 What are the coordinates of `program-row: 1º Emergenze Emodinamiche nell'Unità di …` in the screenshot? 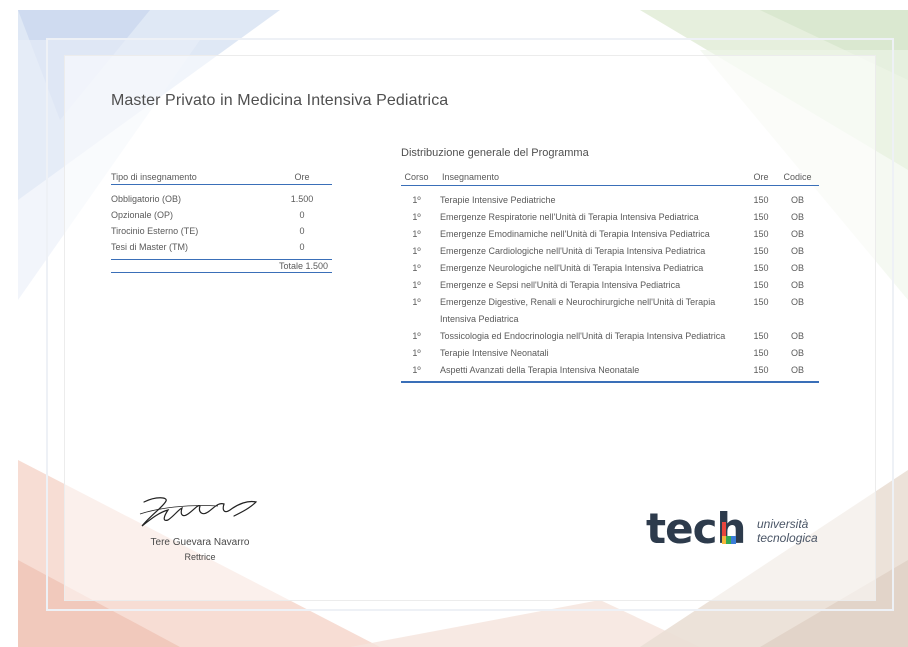 It's located at (610, 234).